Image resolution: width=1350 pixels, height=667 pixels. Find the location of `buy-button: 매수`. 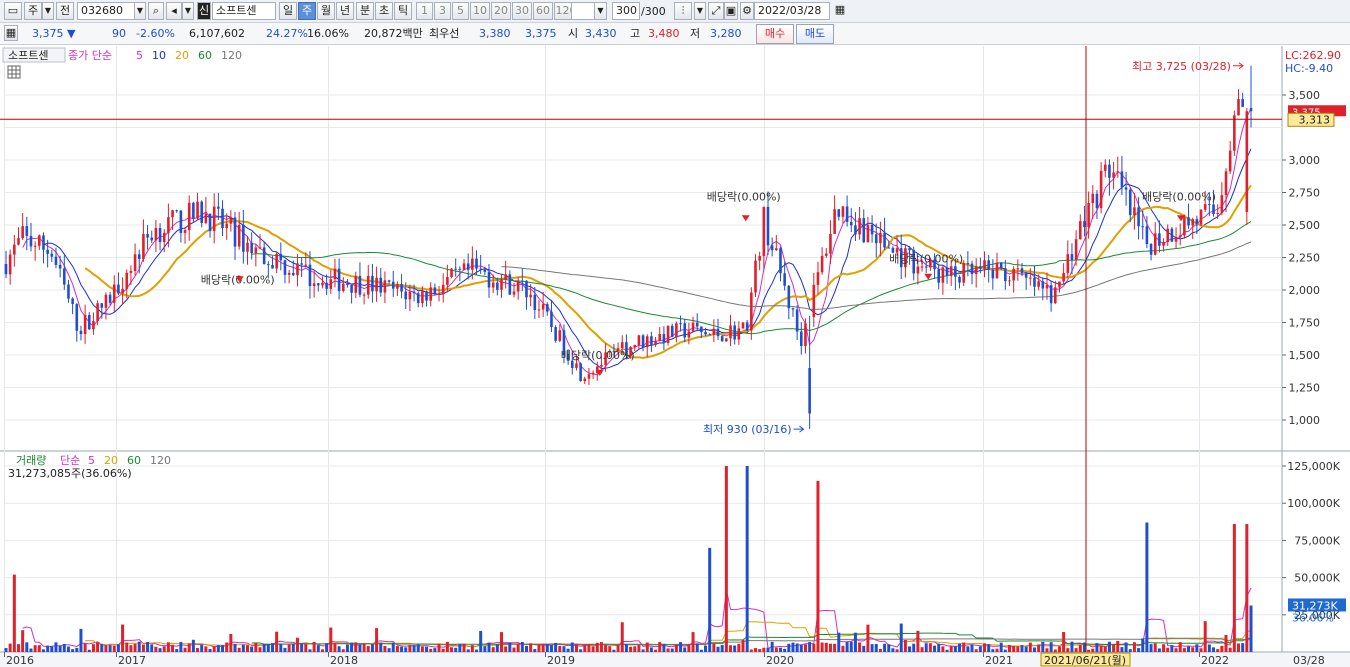

buy-button: 매수 is located at coordinates (775, 34).